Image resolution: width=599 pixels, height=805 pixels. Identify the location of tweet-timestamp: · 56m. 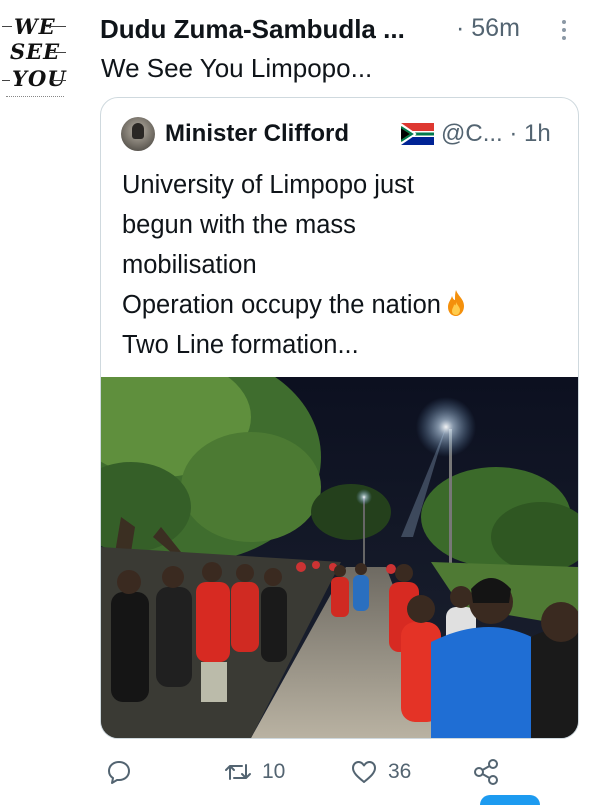
(488, 28).